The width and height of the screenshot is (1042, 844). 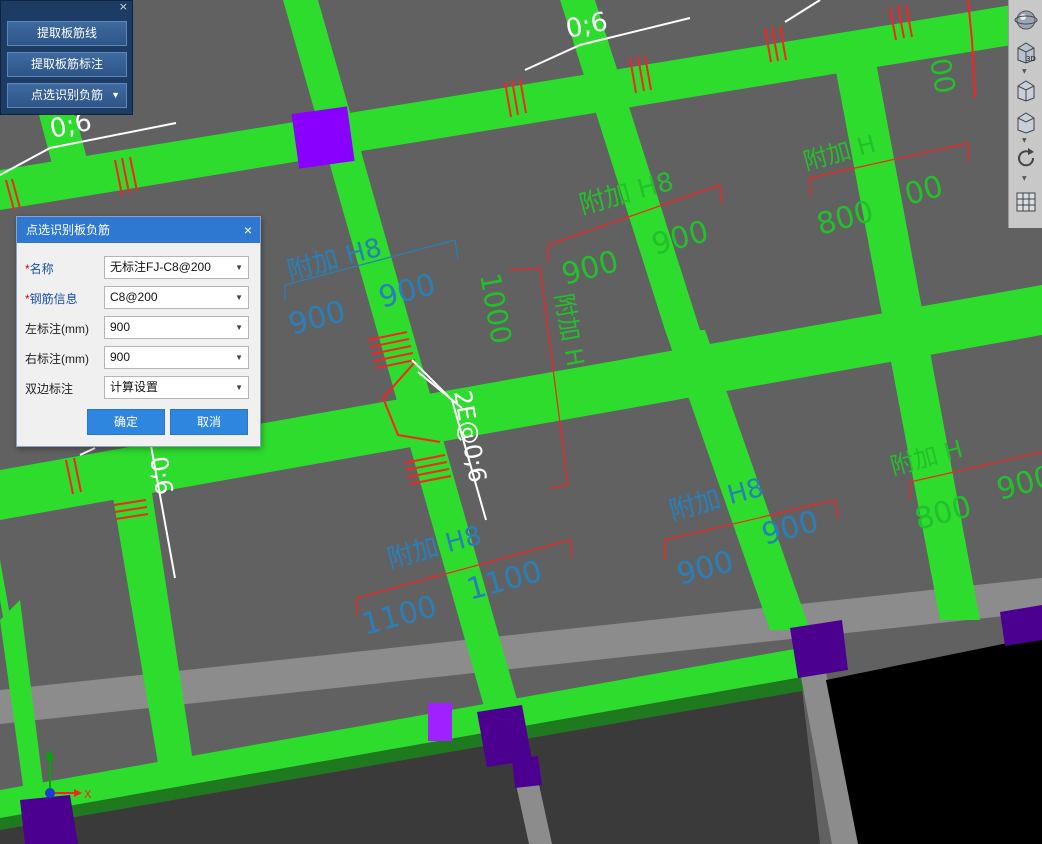 I want to click on panel-close-button: ×, so click(x=123, y=7).